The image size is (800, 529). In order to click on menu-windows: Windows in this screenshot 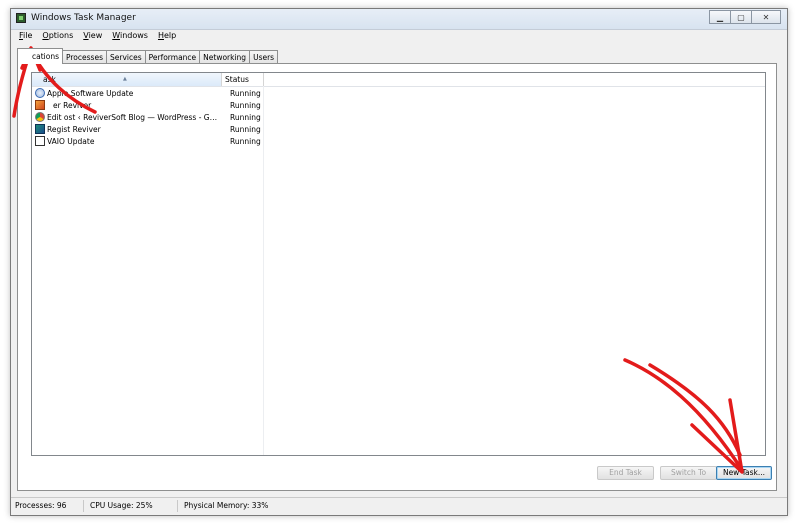, I will do `click(130, 36)`.